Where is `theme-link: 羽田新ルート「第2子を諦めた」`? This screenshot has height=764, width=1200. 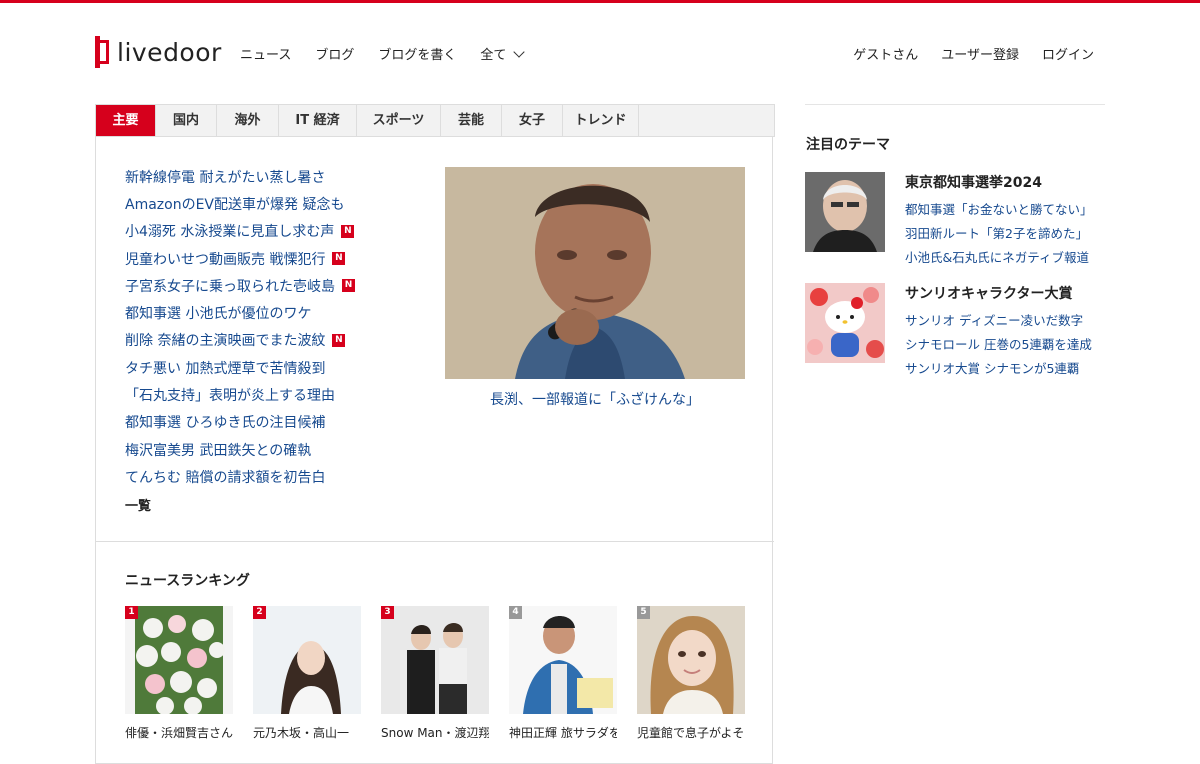 theme-link: 羽田新ルート「第2子を諦めた」 is located at coordinates (1005, 235).